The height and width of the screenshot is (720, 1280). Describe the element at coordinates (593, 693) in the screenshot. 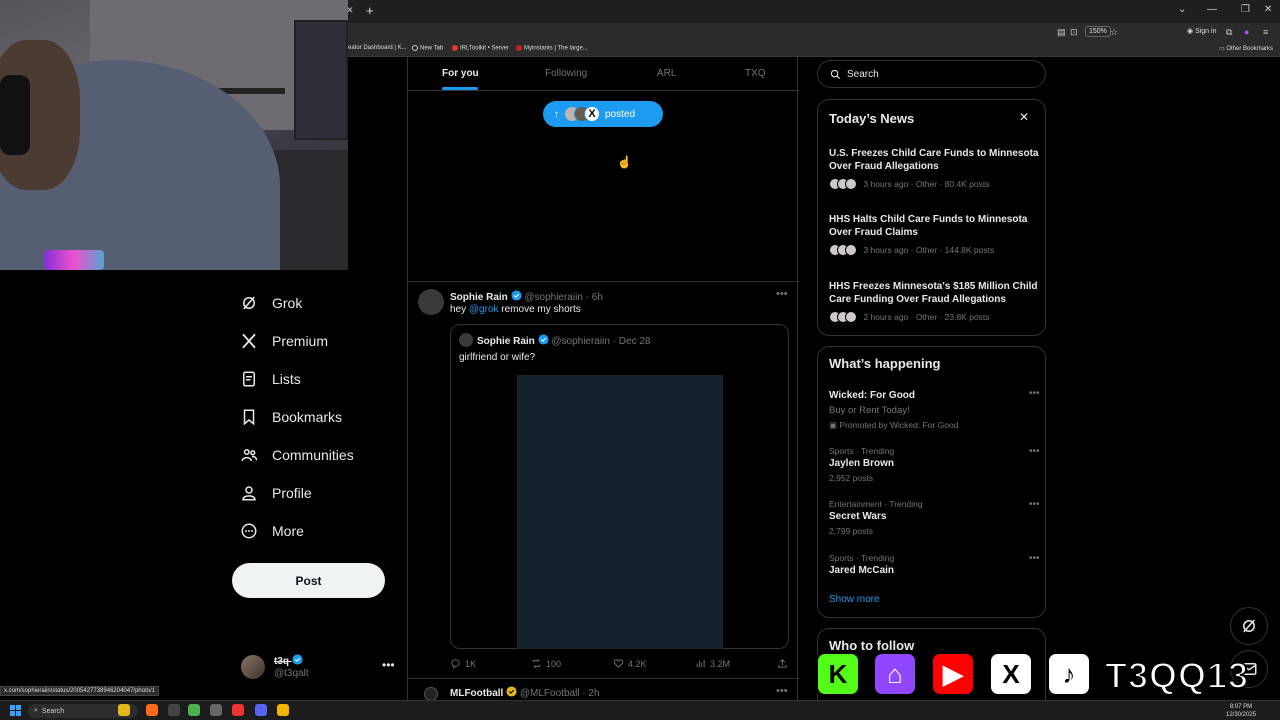

I see `tweet-time: 2h` at that location.